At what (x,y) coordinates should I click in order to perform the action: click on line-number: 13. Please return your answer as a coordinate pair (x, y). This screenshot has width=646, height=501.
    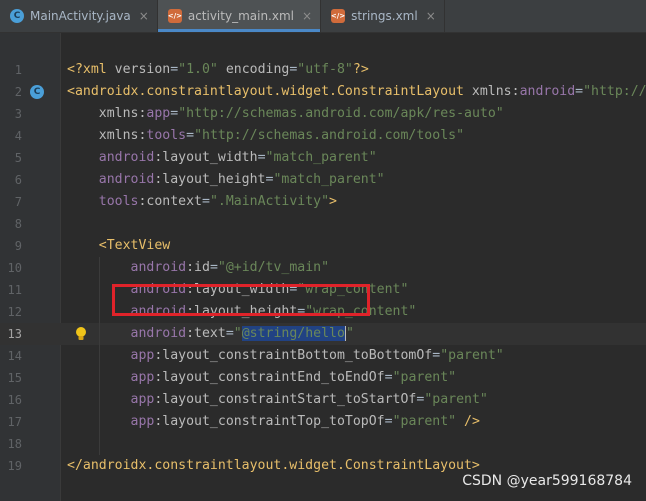
    Looking at the image, I should click on (14, 334).